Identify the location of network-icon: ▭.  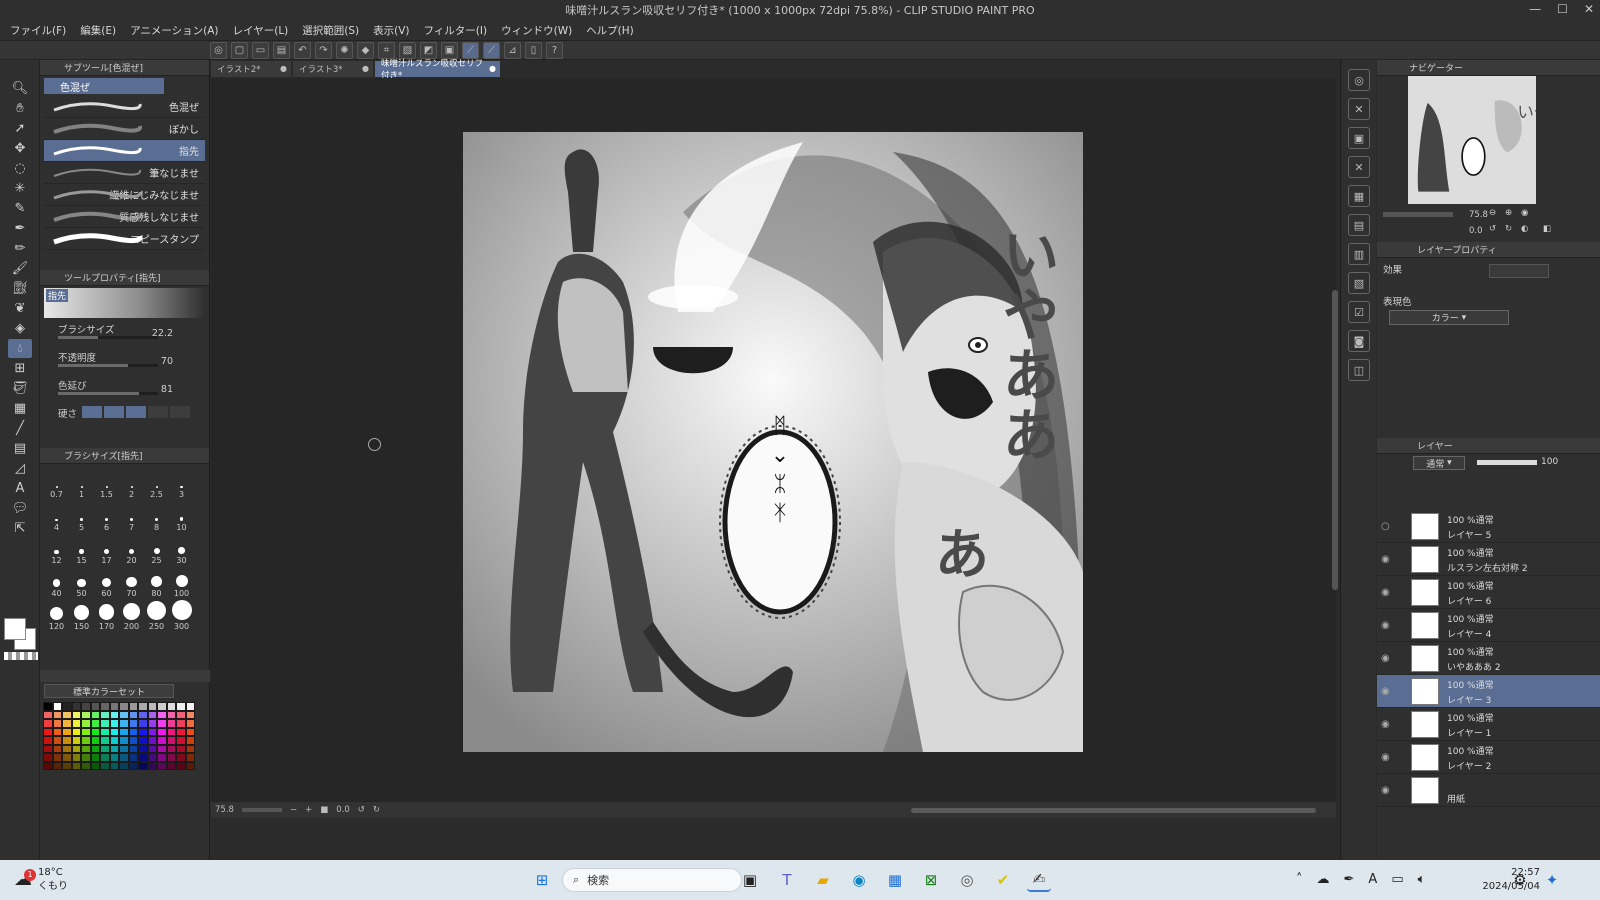
(1397, 879).